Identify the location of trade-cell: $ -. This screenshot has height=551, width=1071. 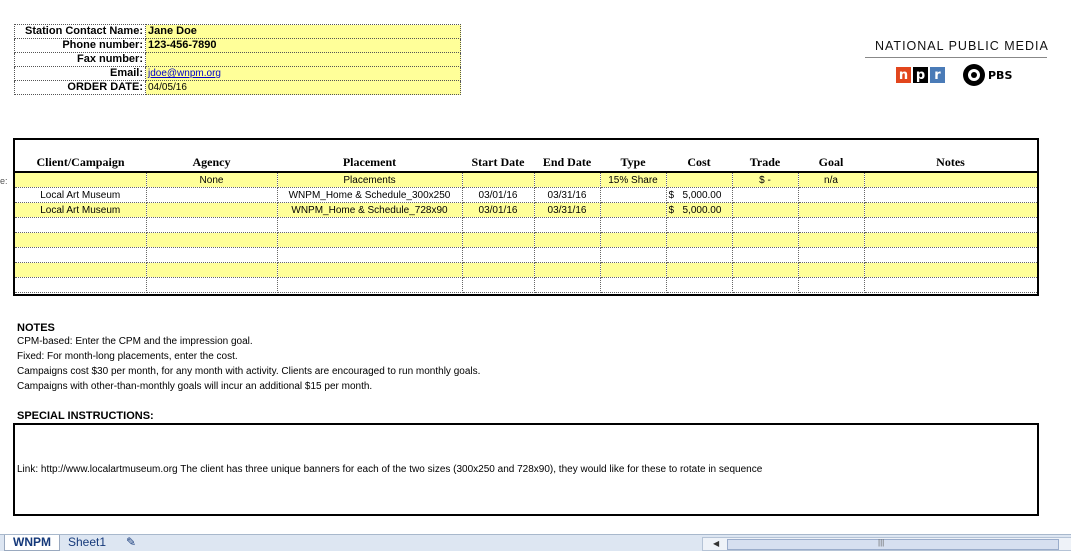
(765, 180).